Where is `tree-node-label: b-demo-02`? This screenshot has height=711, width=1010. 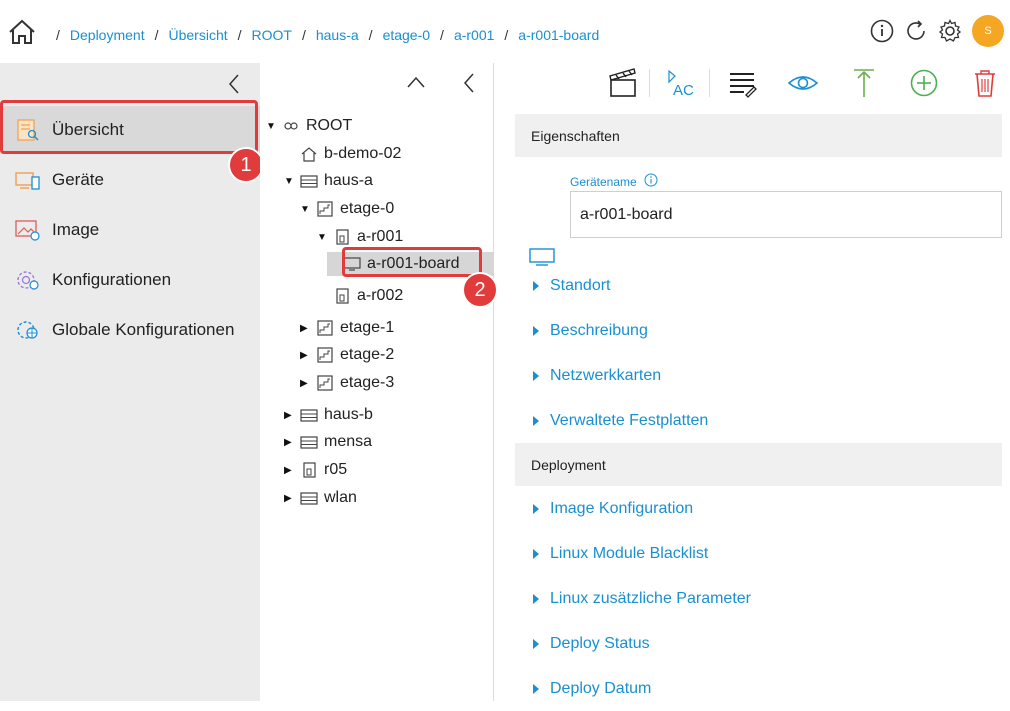 tree-node-label: b-demo-02 is located at coordinates (363, 153).